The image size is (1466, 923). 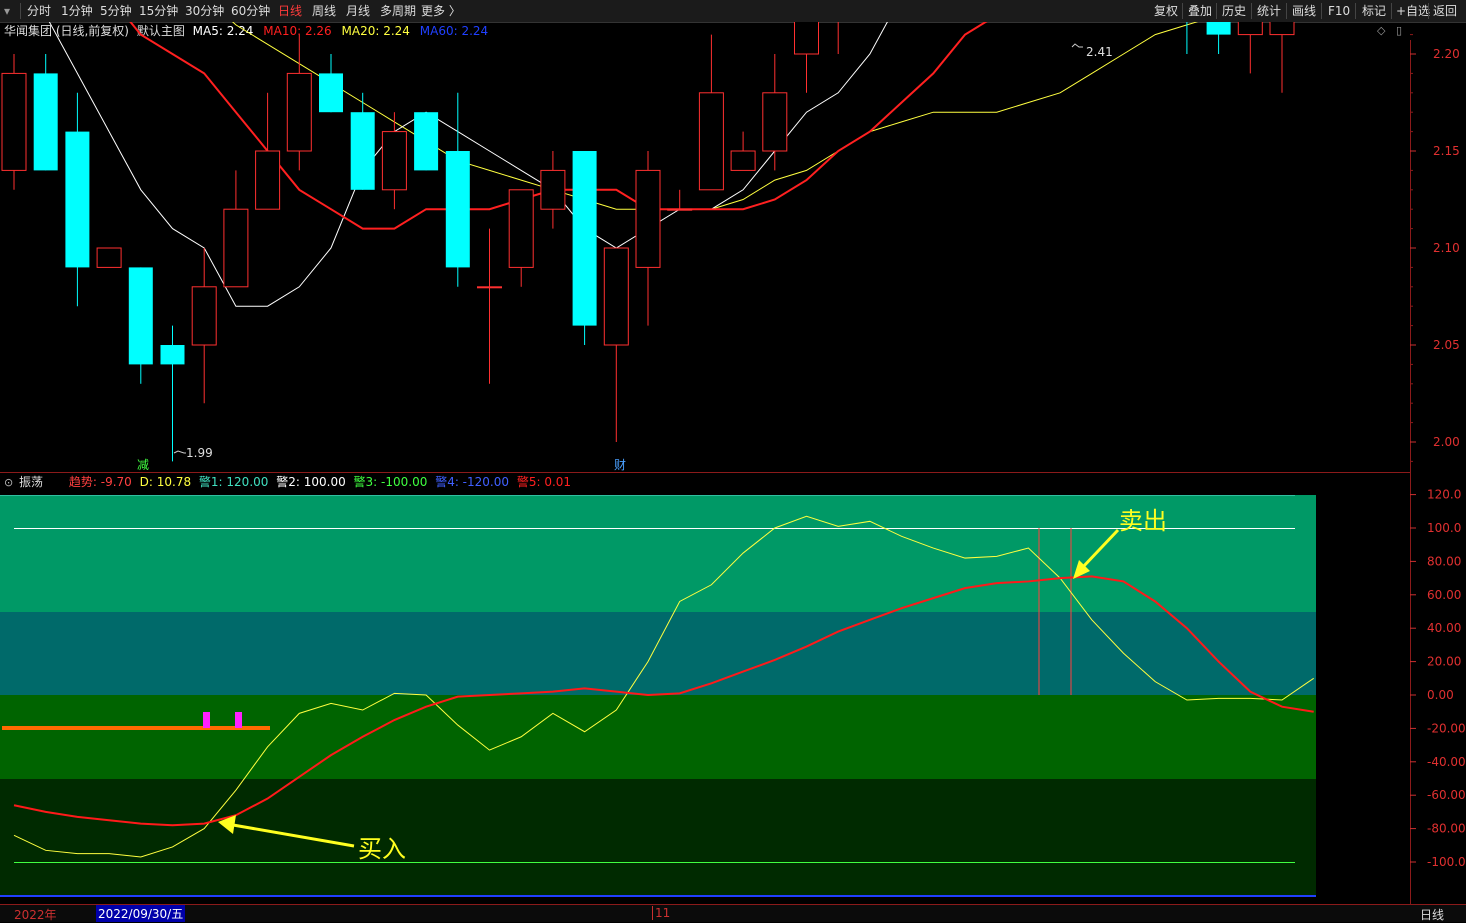 I want to click on statistics-button: 统计, so click(x=1269, y=11).